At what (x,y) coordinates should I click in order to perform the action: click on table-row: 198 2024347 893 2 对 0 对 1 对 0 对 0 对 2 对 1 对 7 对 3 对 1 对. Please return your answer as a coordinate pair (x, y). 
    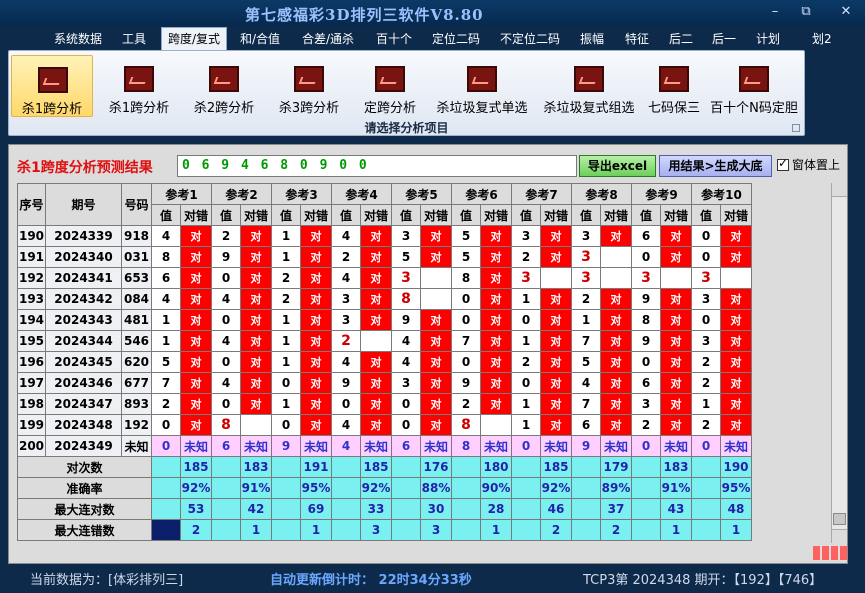
    Looking at the image, I should click on (384, 404).